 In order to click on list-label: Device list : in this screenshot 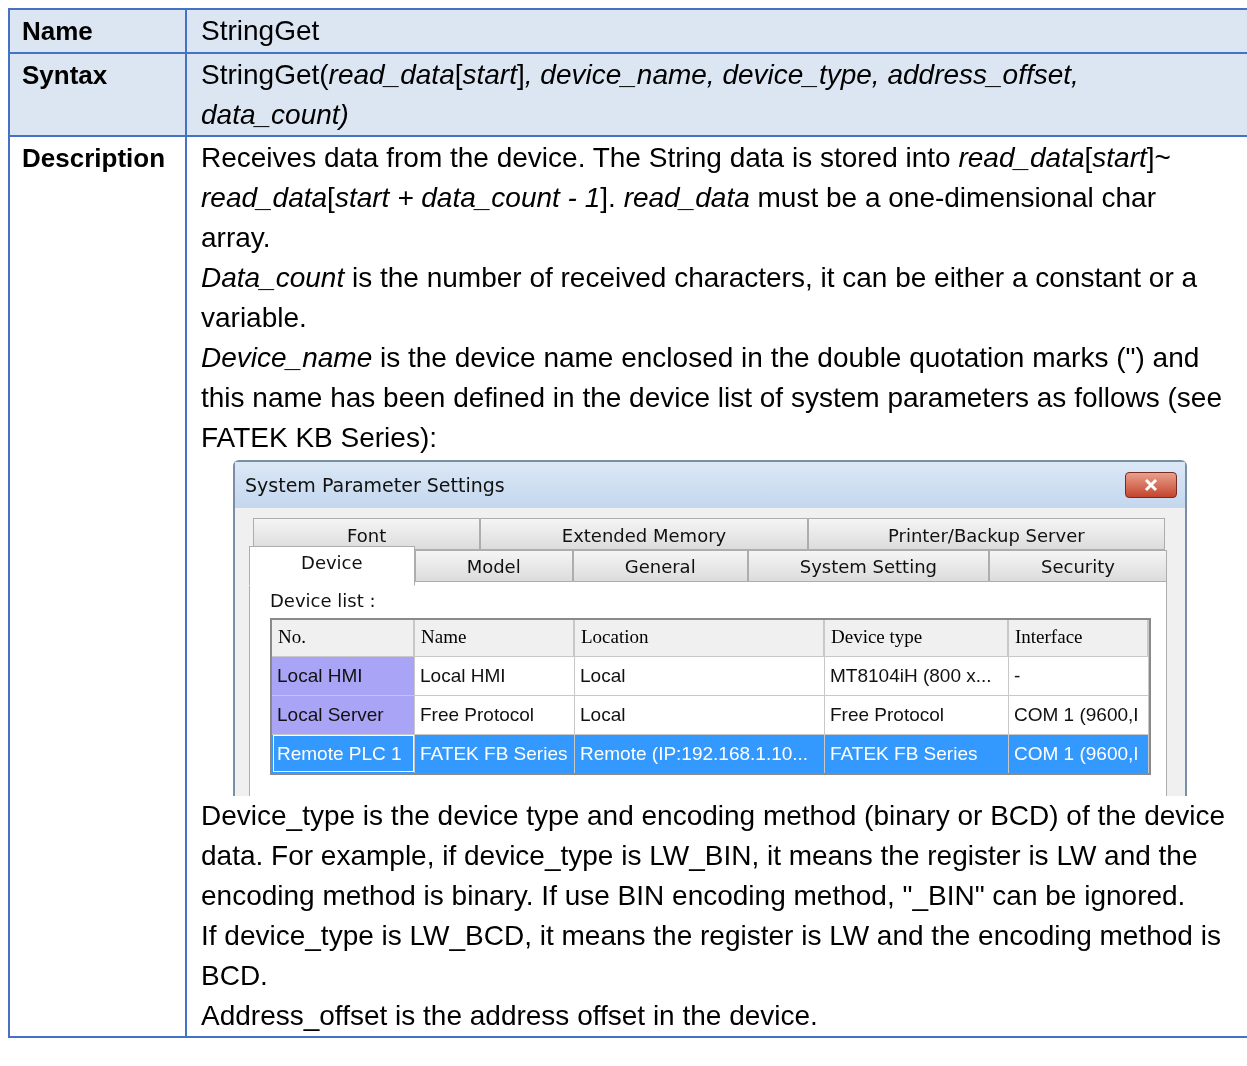, I will do `click(323, 601)`.